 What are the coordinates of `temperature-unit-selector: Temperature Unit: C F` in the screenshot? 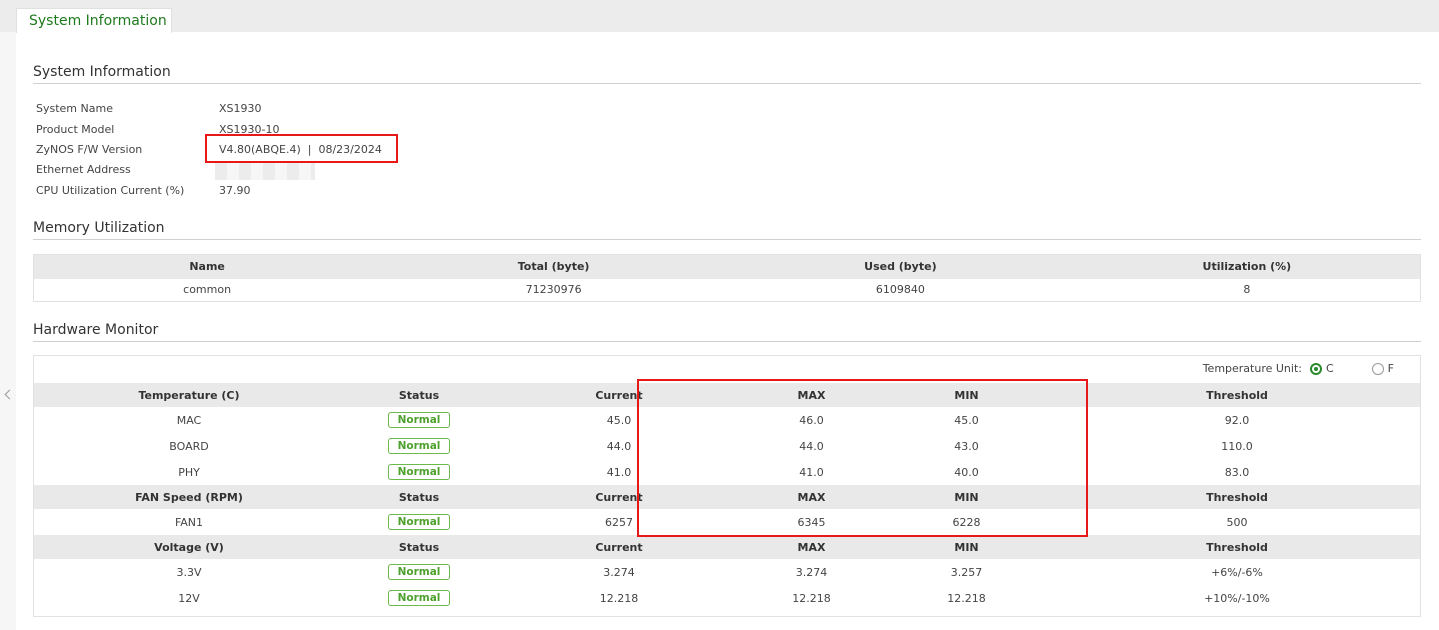 It's located at (1298, 368).